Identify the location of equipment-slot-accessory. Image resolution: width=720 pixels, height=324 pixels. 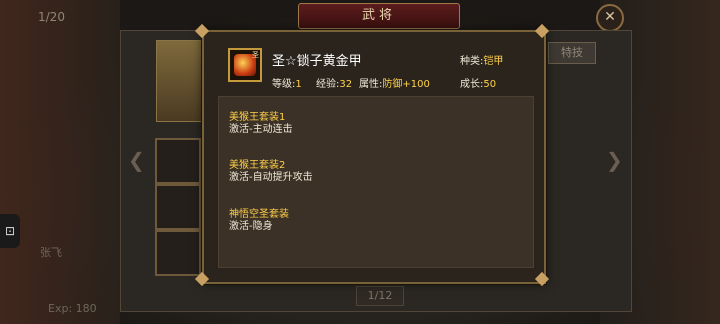
(178, 253).